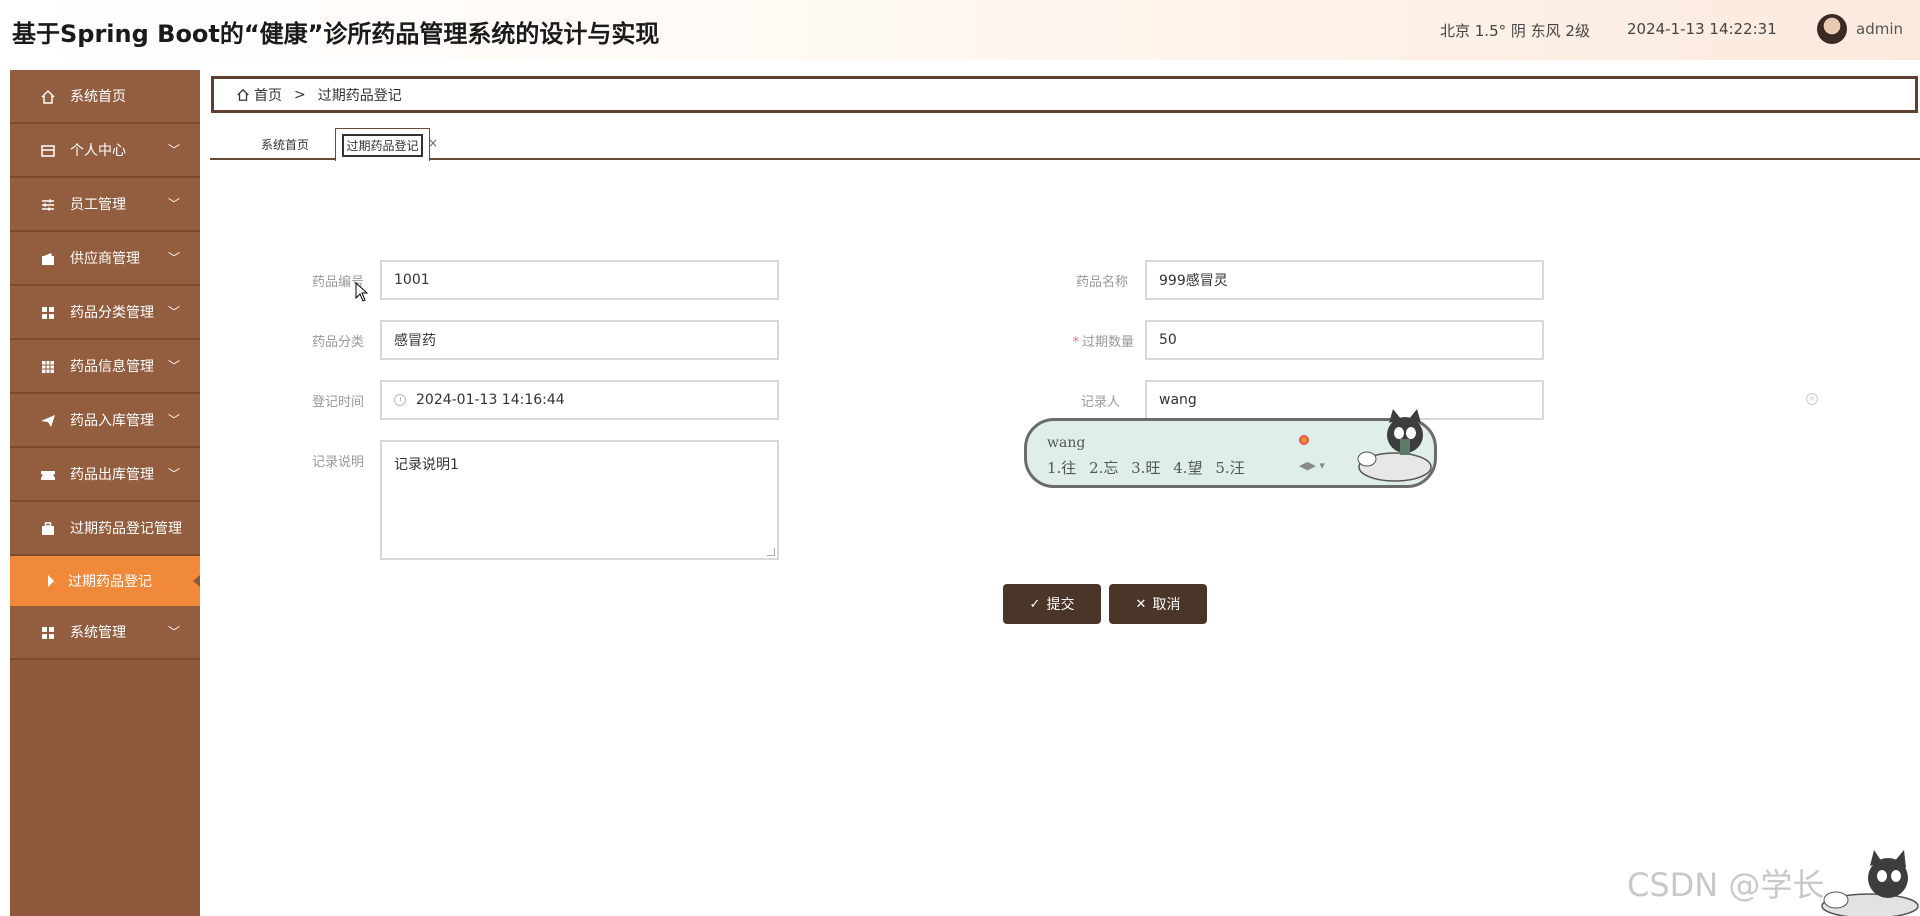  Describe the element at coordinates (268, 95) in the screenshot. I see `breadcrumb-home: 首页` at that location.